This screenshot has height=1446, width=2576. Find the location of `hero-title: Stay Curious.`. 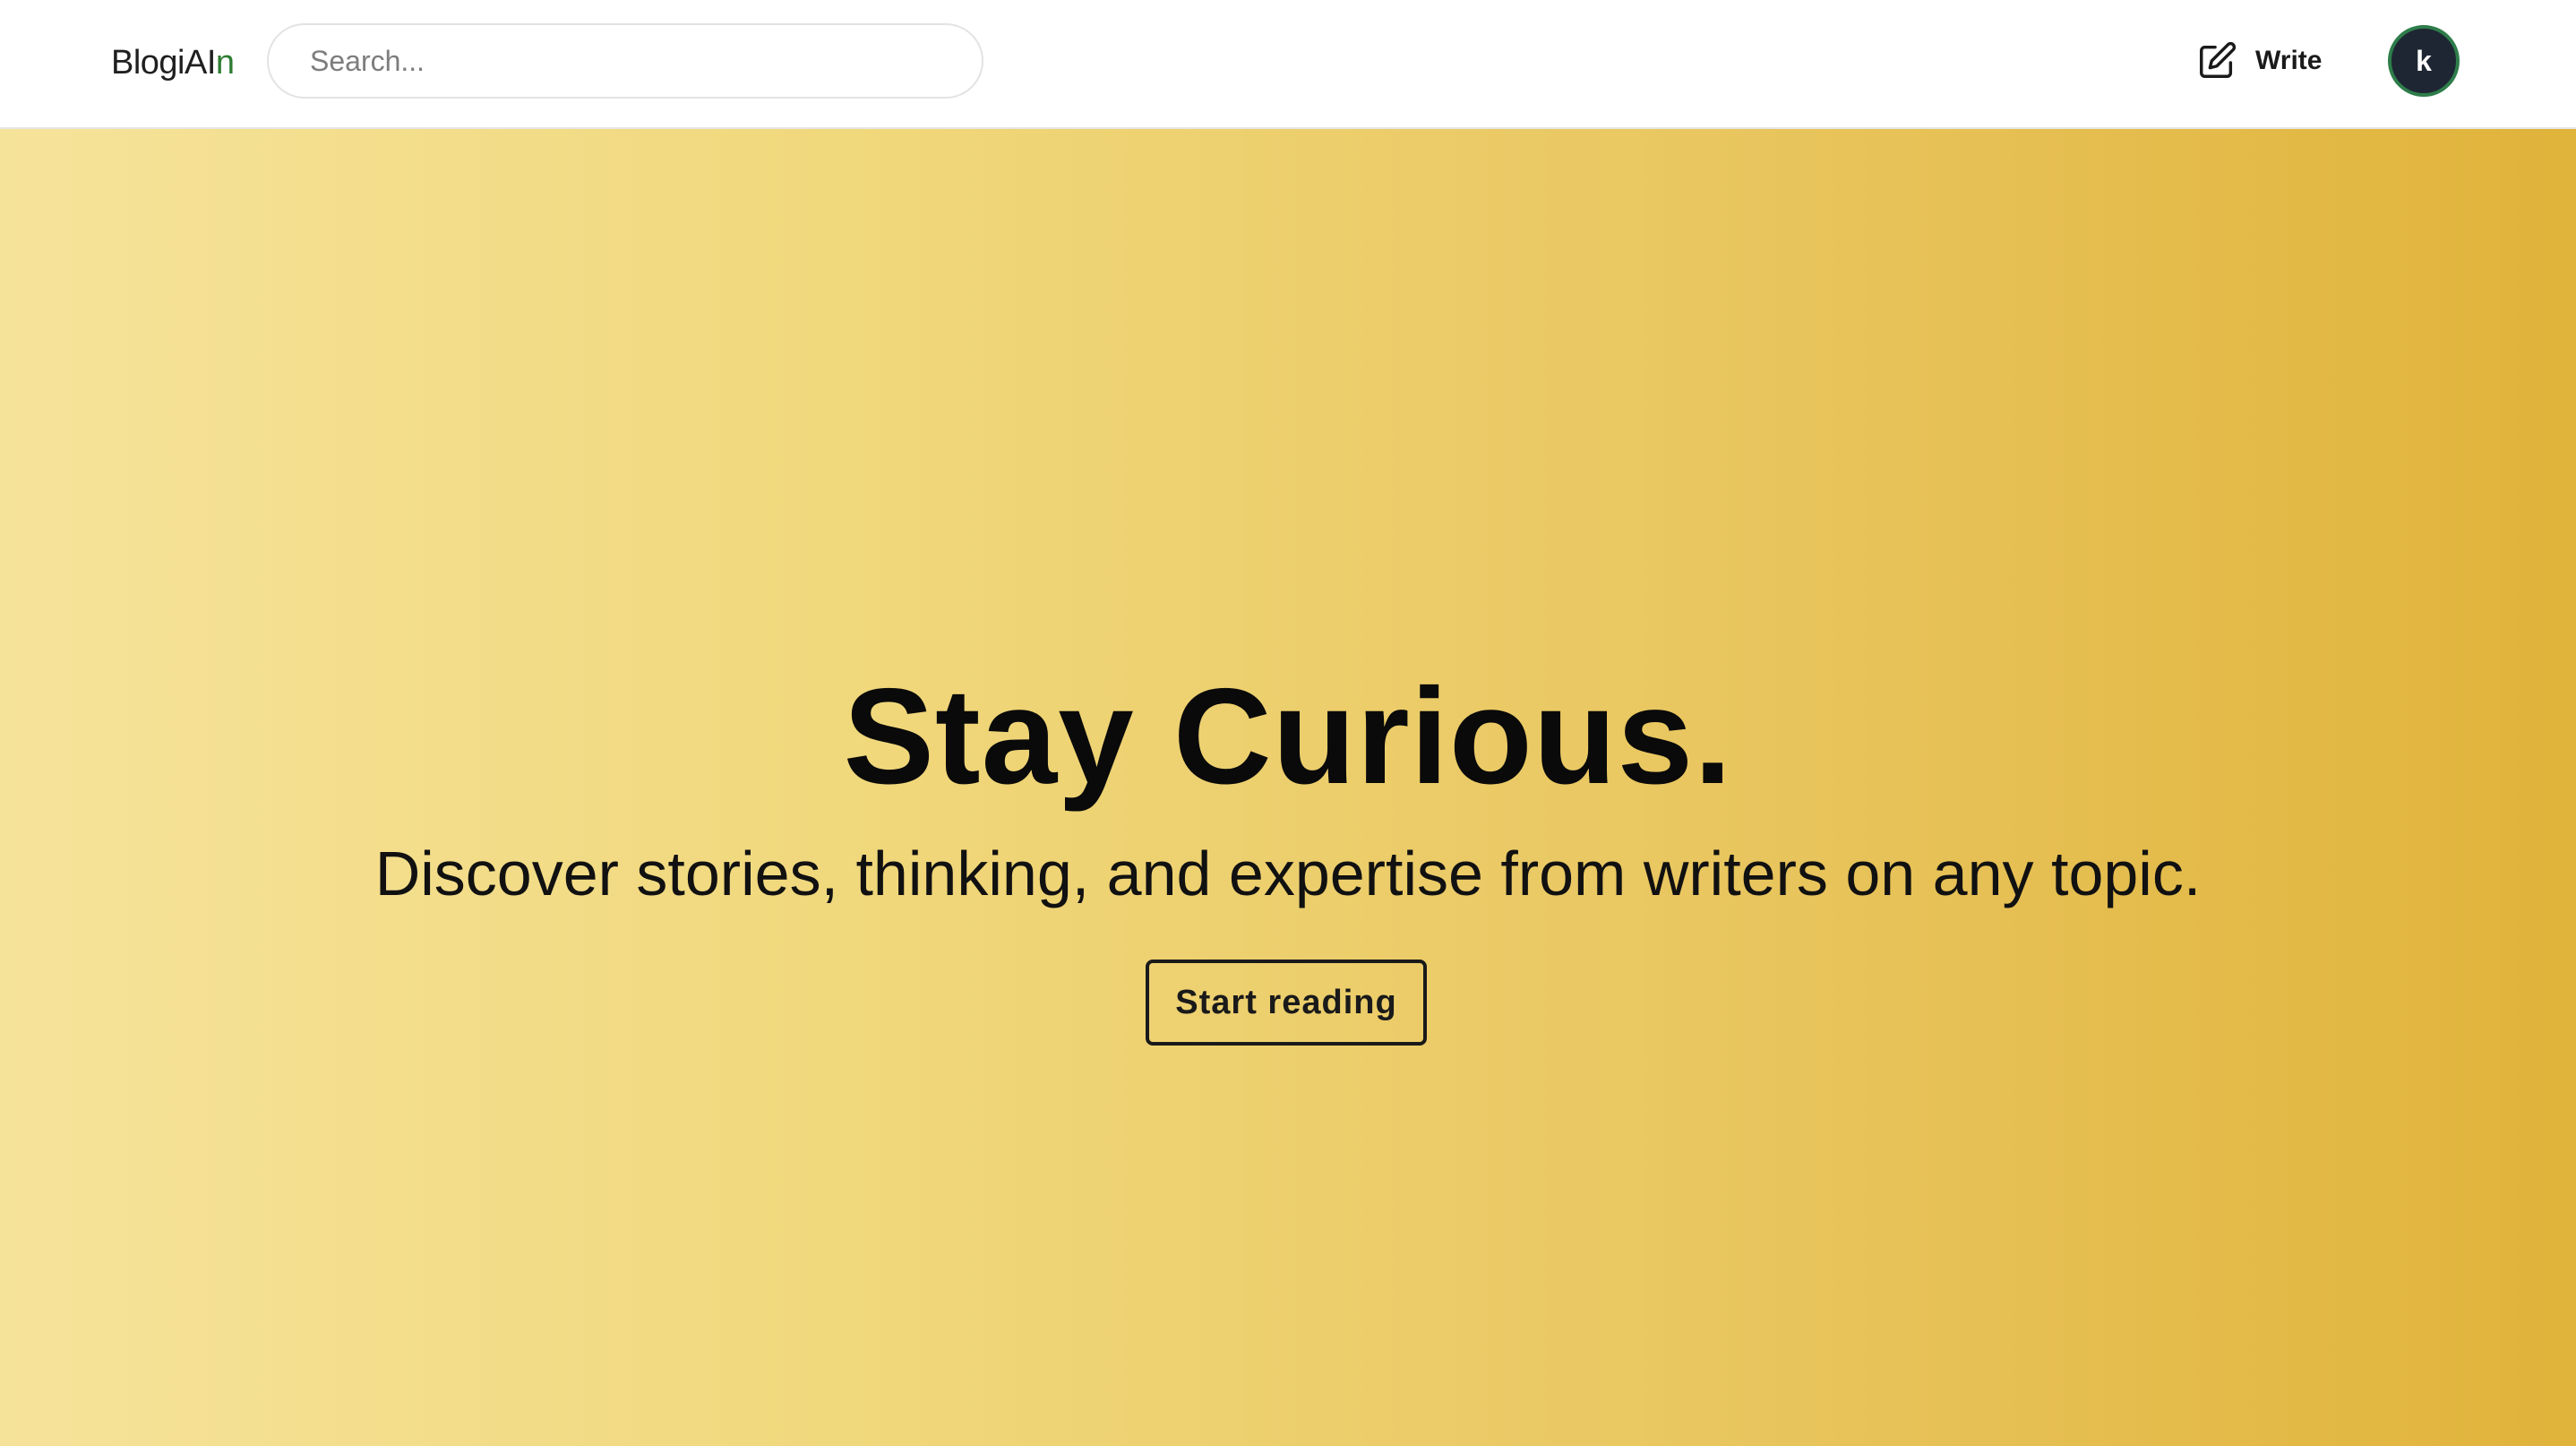

hero-title: Stay Curious. is located at coordinates (1288, 736).